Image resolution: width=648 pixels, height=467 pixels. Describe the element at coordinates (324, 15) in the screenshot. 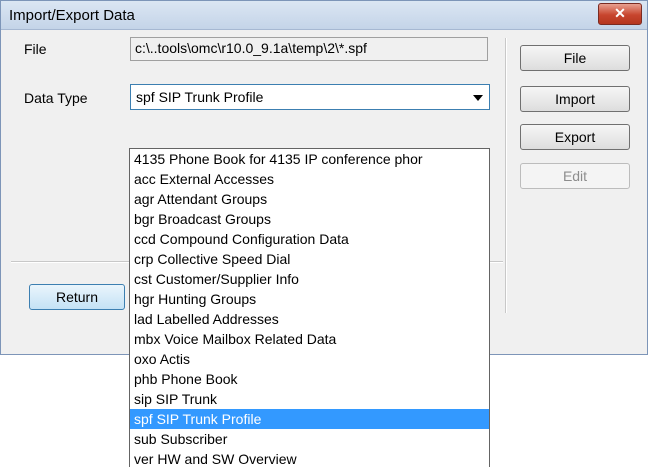

I see `title-bar: Import/Export Data ✕` at that location.